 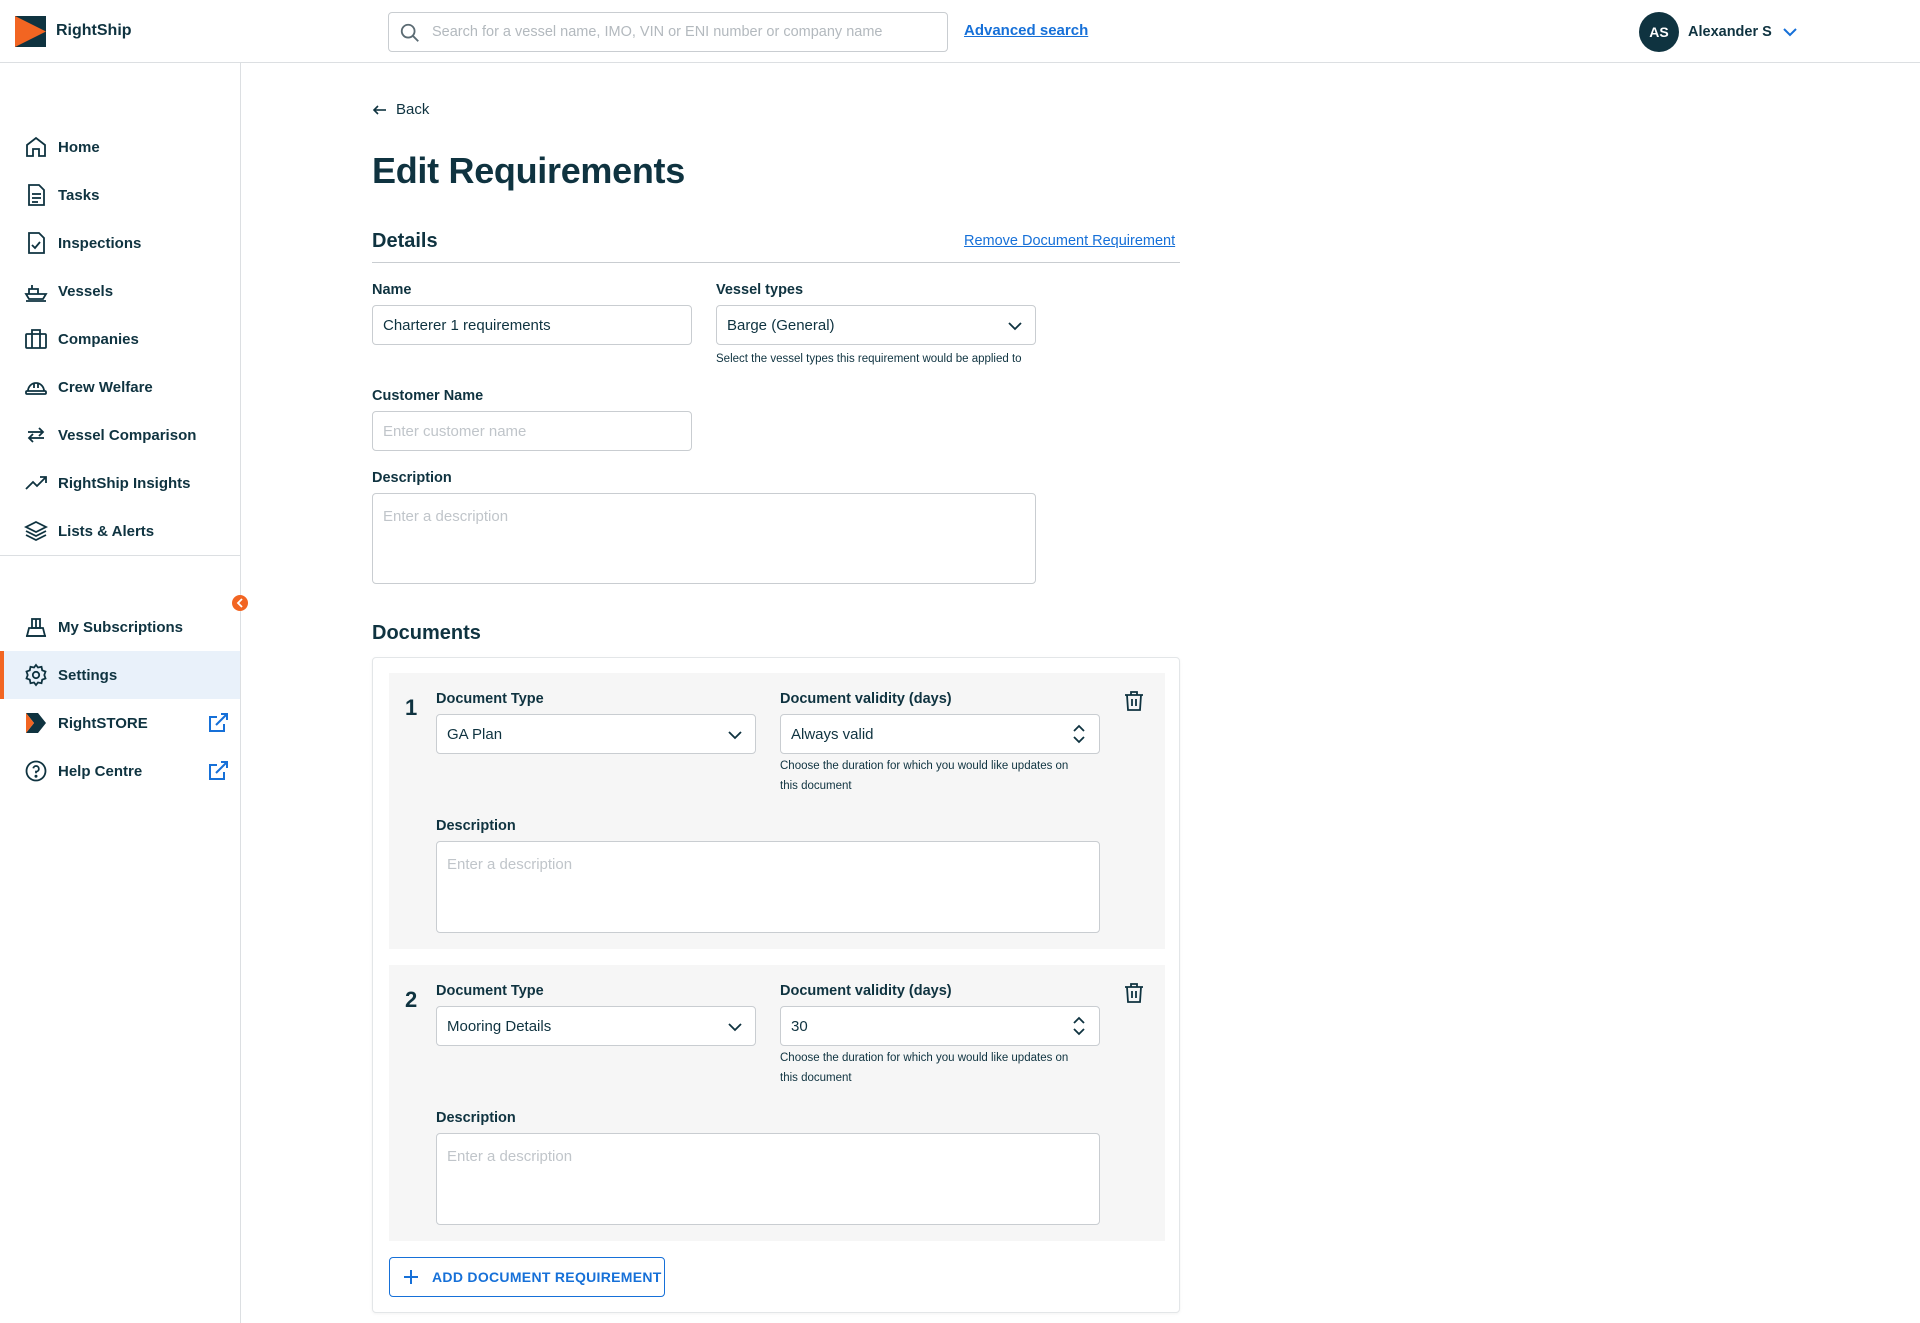 What do you see at coordinates (36, 293) in the screenshot?
I see `ship-icon` at bounding box center [36, 293].